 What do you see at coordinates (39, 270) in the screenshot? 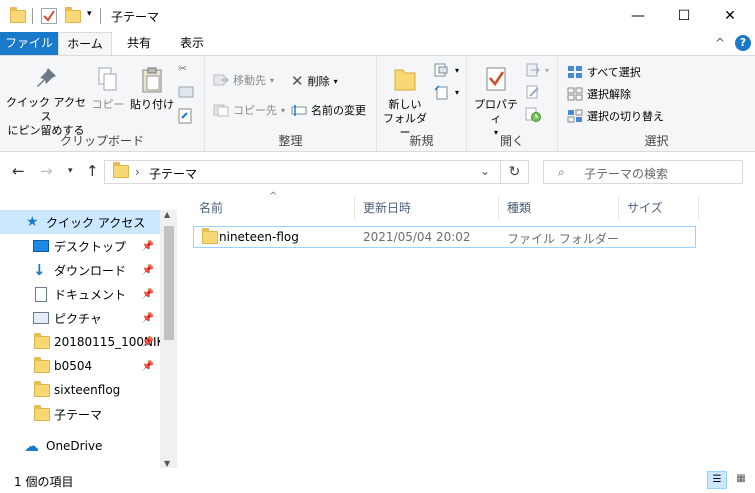
I see `download-arrow-icon: ↓` at bounding box center [39, 270].